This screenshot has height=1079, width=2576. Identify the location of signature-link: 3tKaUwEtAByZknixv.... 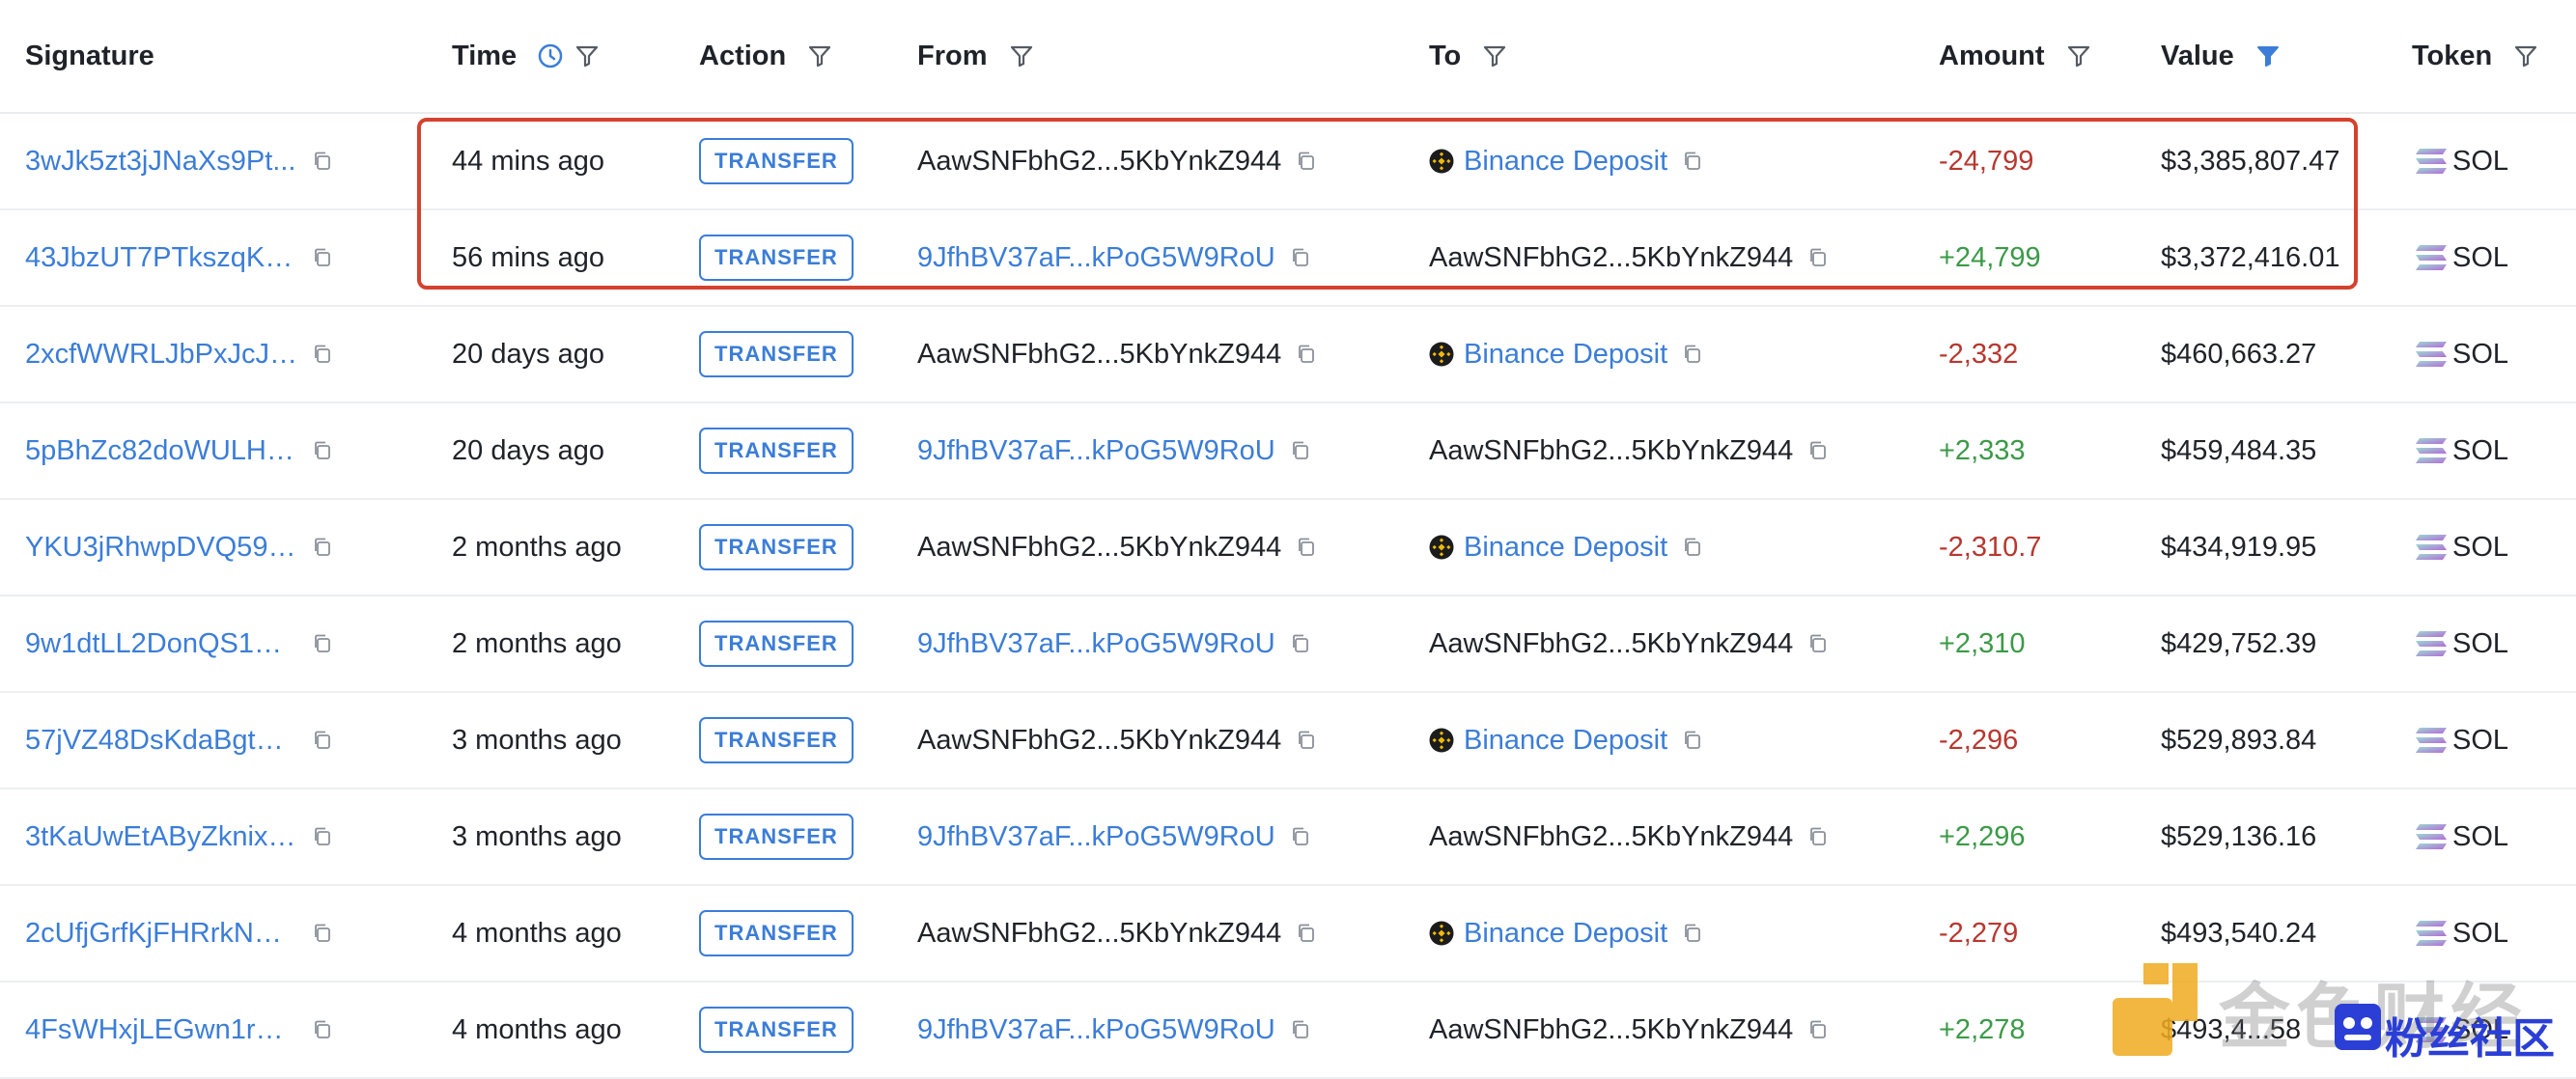
(161, 837).